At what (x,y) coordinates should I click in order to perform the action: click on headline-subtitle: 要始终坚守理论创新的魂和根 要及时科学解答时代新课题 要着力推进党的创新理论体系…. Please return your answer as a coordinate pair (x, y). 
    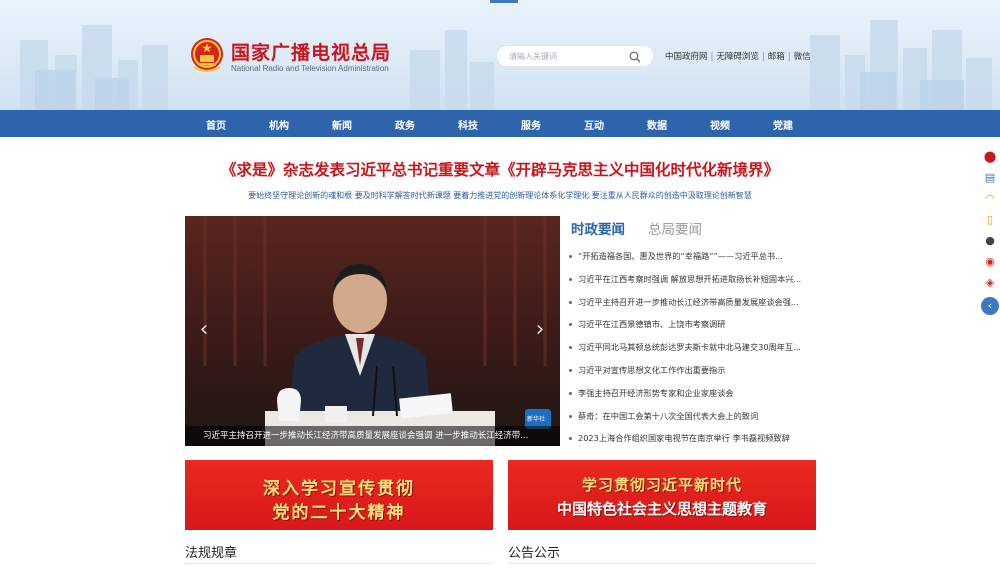
    Looking at the image, I should click on (500, 195).